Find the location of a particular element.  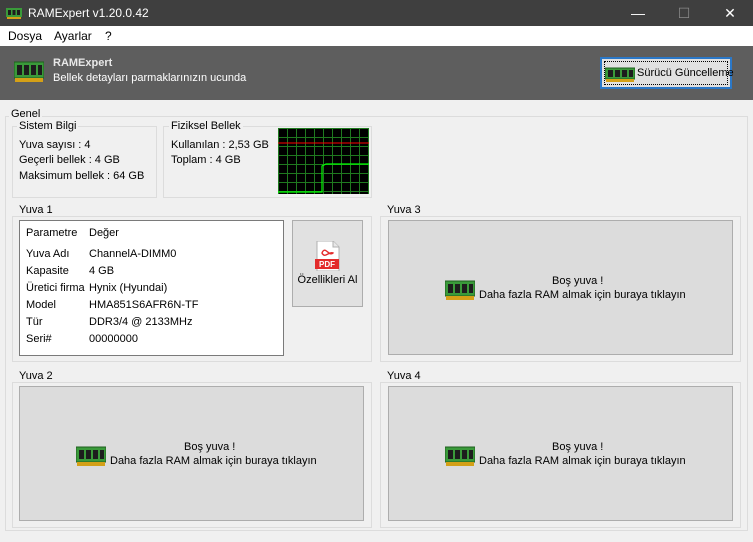

maximize-button: ☐ is located at coordinates (684, 13).